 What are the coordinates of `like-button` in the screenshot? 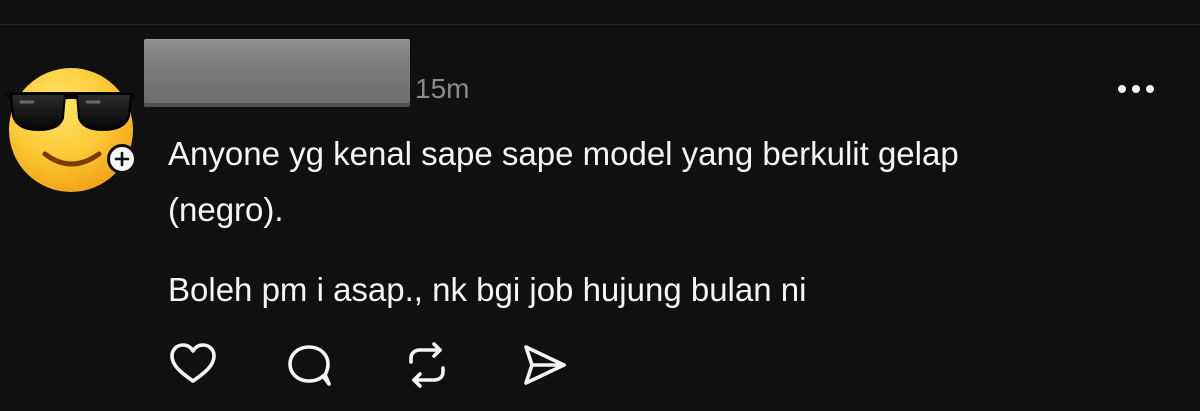 It's located at (193, 365).